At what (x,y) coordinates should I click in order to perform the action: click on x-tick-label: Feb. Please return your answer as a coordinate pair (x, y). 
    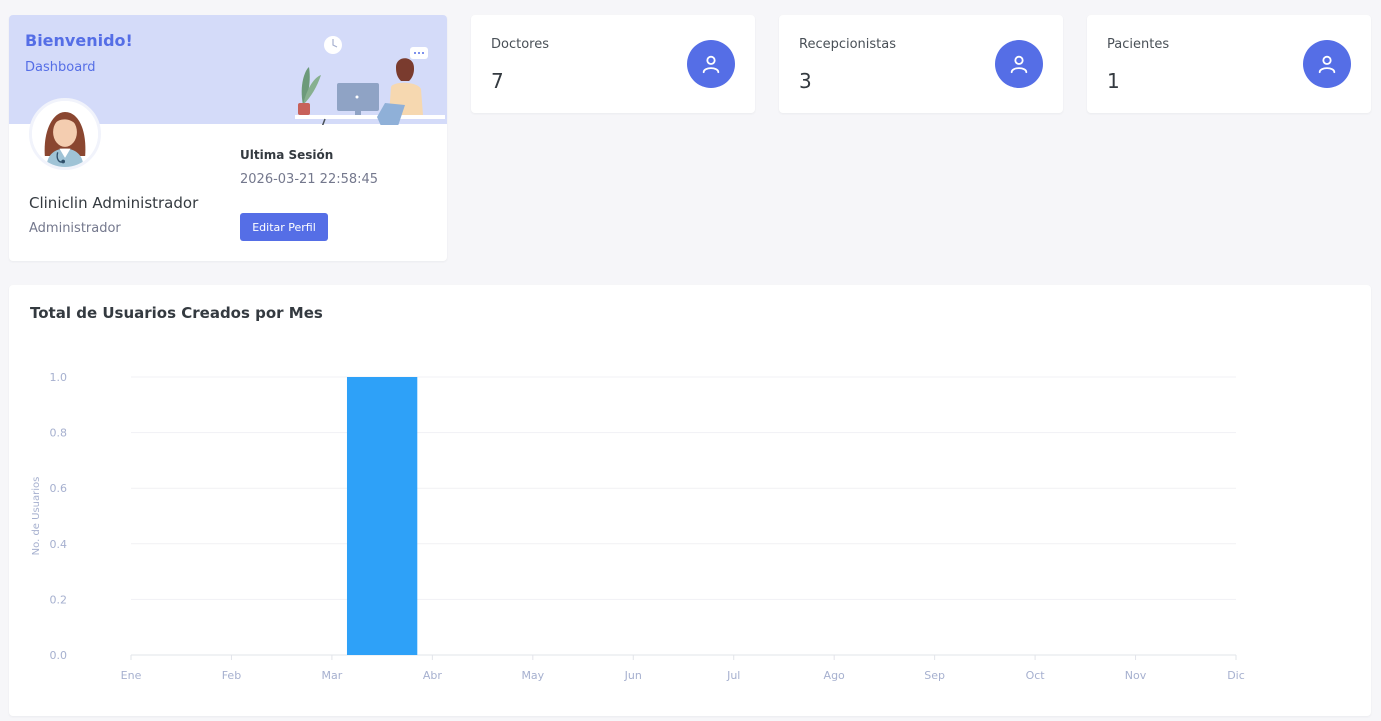
    Looking at the image, I should click on (231, 675).